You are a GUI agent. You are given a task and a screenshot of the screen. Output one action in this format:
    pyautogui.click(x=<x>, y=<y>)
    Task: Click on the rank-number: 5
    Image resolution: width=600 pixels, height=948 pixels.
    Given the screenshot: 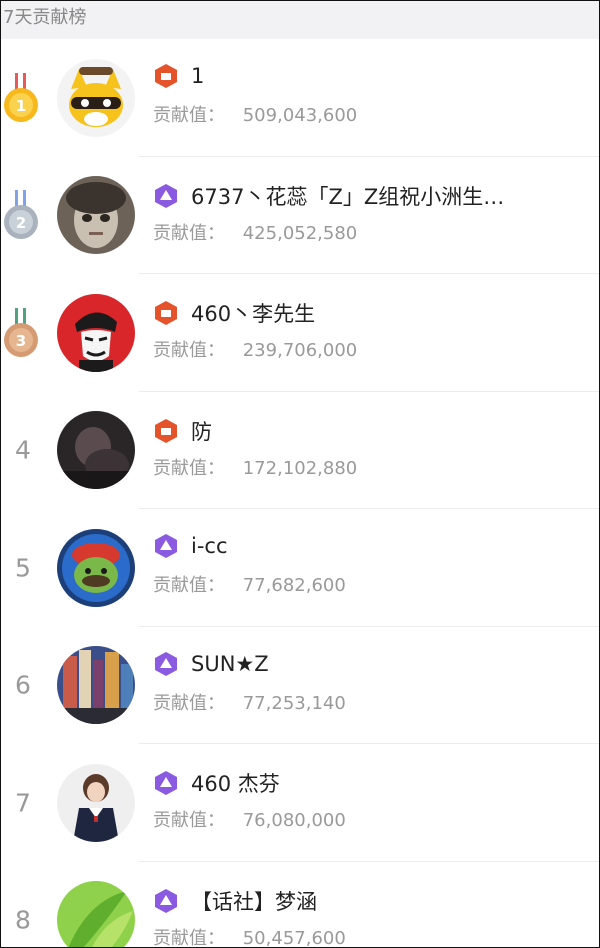 What is the action you would take?
    pyautogui.click(x=23, y=568)
    